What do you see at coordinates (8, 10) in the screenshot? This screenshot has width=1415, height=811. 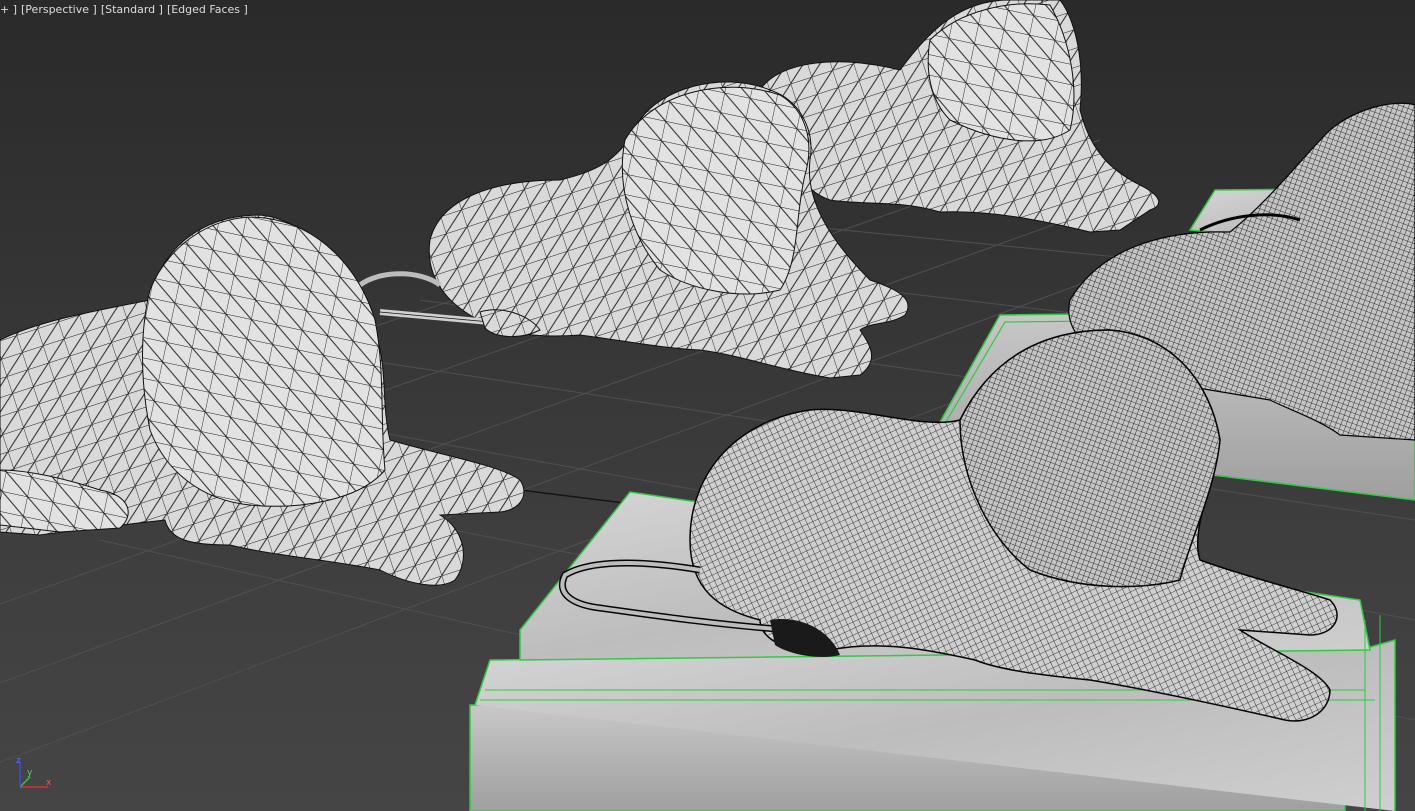 I see `viewport-plus-menu: + ]` at bounding box center [8, 10].